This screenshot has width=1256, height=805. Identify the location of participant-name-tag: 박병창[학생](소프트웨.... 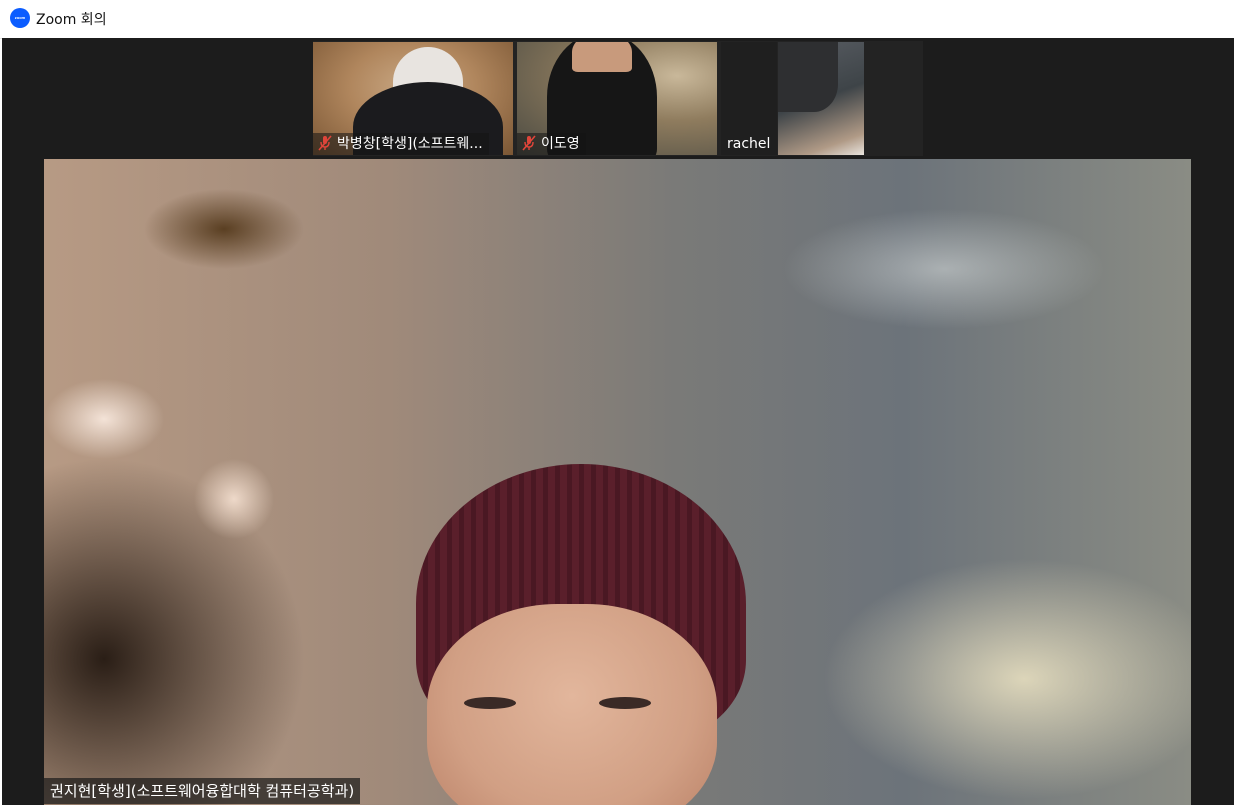
(401, 144).